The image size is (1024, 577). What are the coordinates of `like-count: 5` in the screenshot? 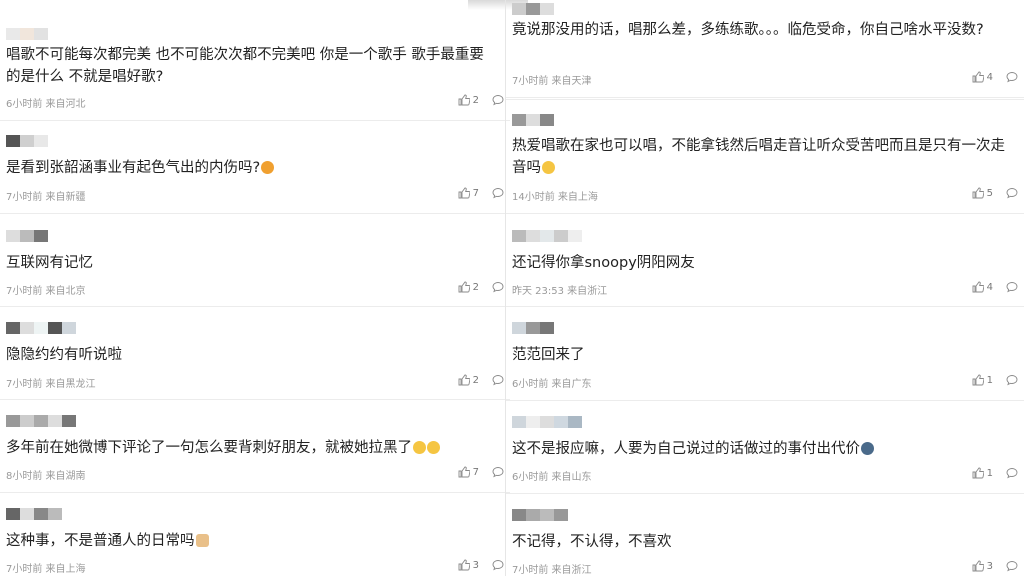 It's located at (989, 193).